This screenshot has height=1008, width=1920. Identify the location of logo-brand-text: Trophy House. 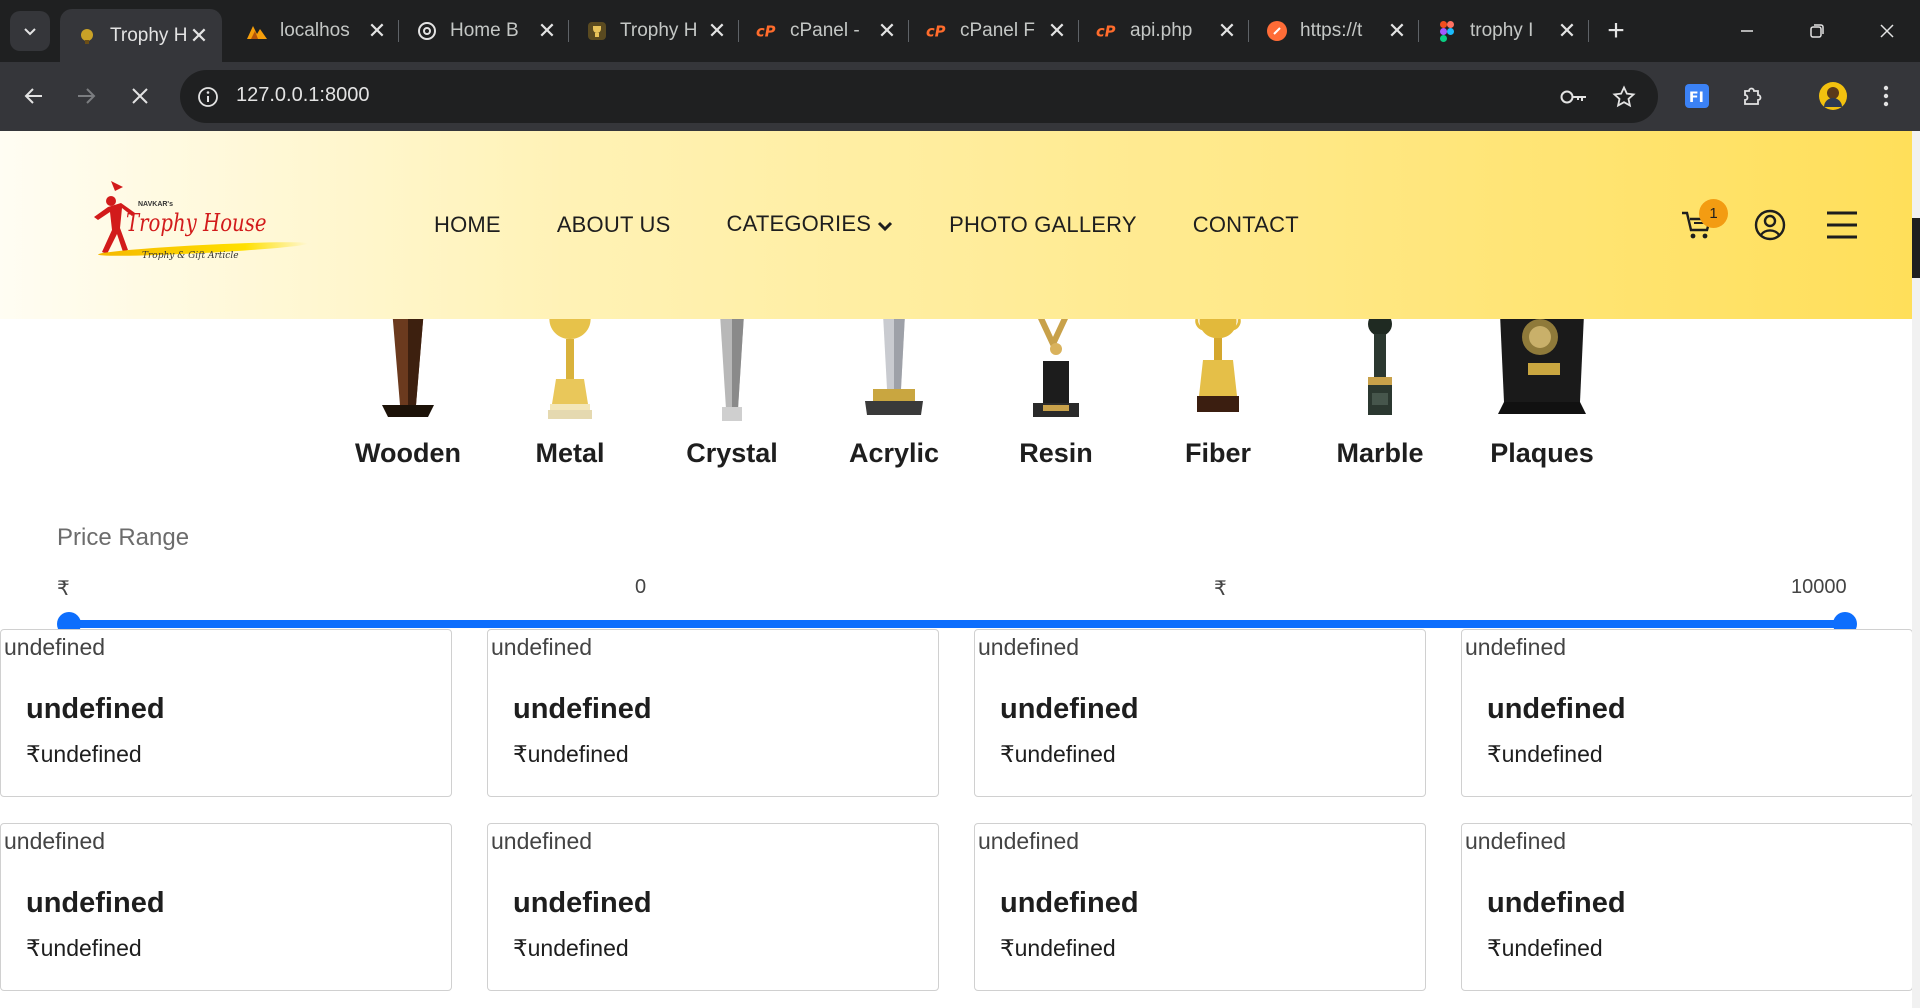
(196, 223).